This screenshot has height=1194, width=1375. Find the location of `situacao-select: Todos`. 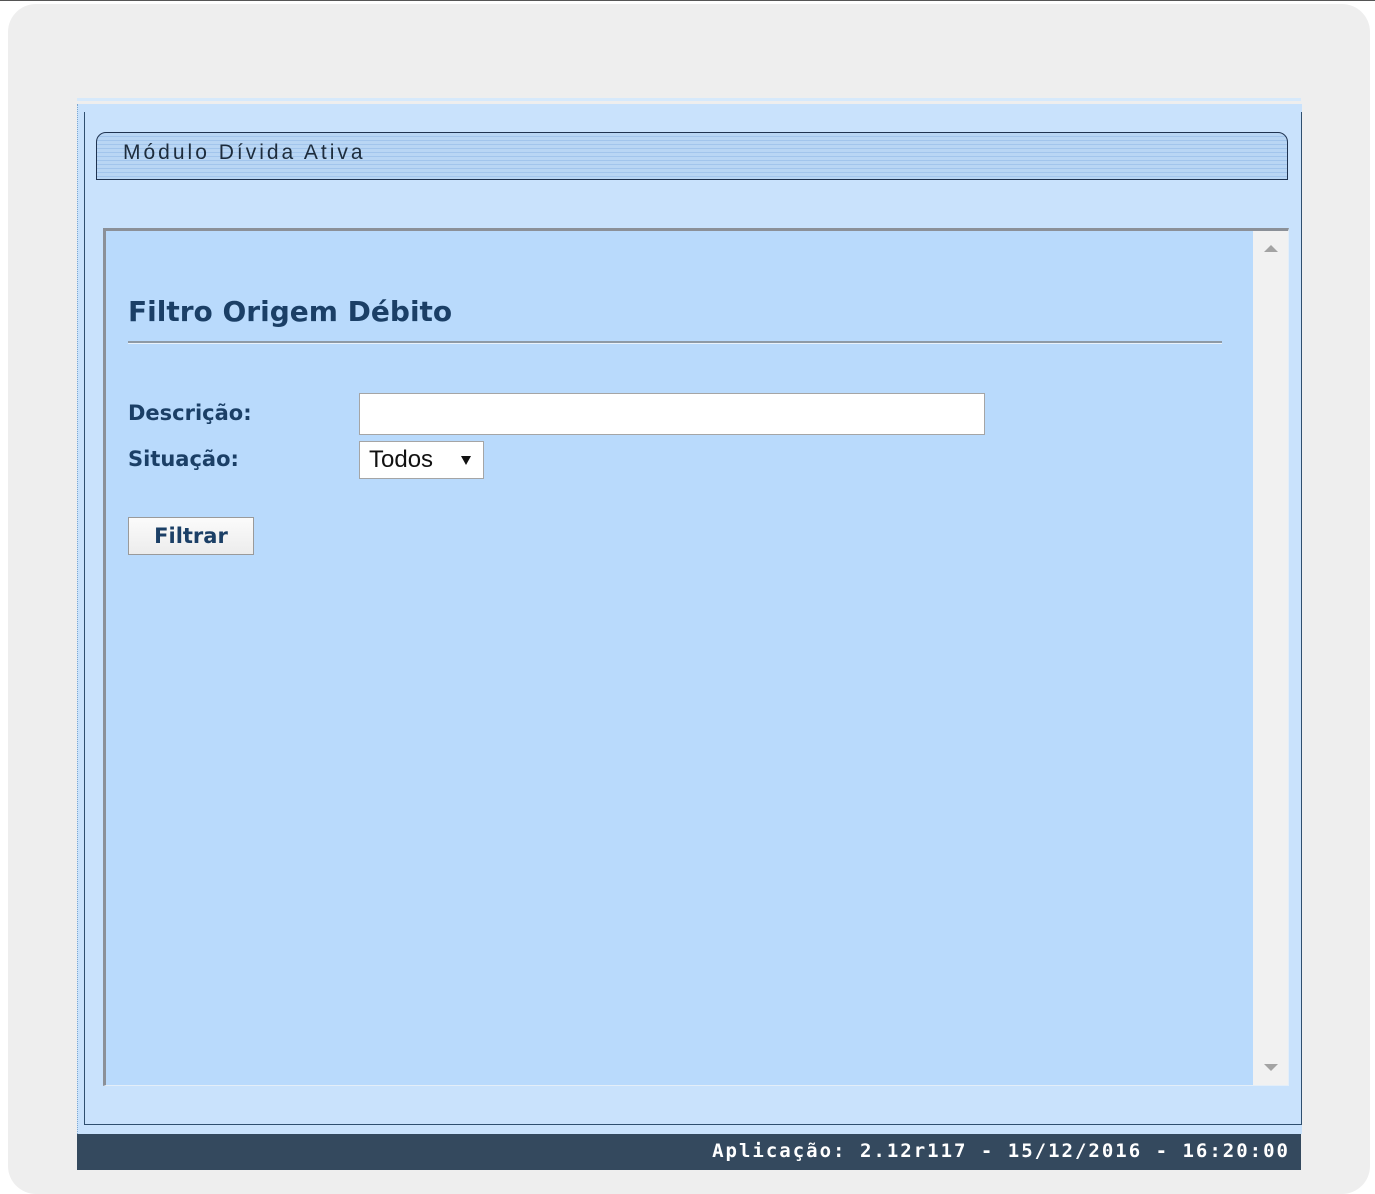

situacao-select: Todos is located at coordinates (421, 460).